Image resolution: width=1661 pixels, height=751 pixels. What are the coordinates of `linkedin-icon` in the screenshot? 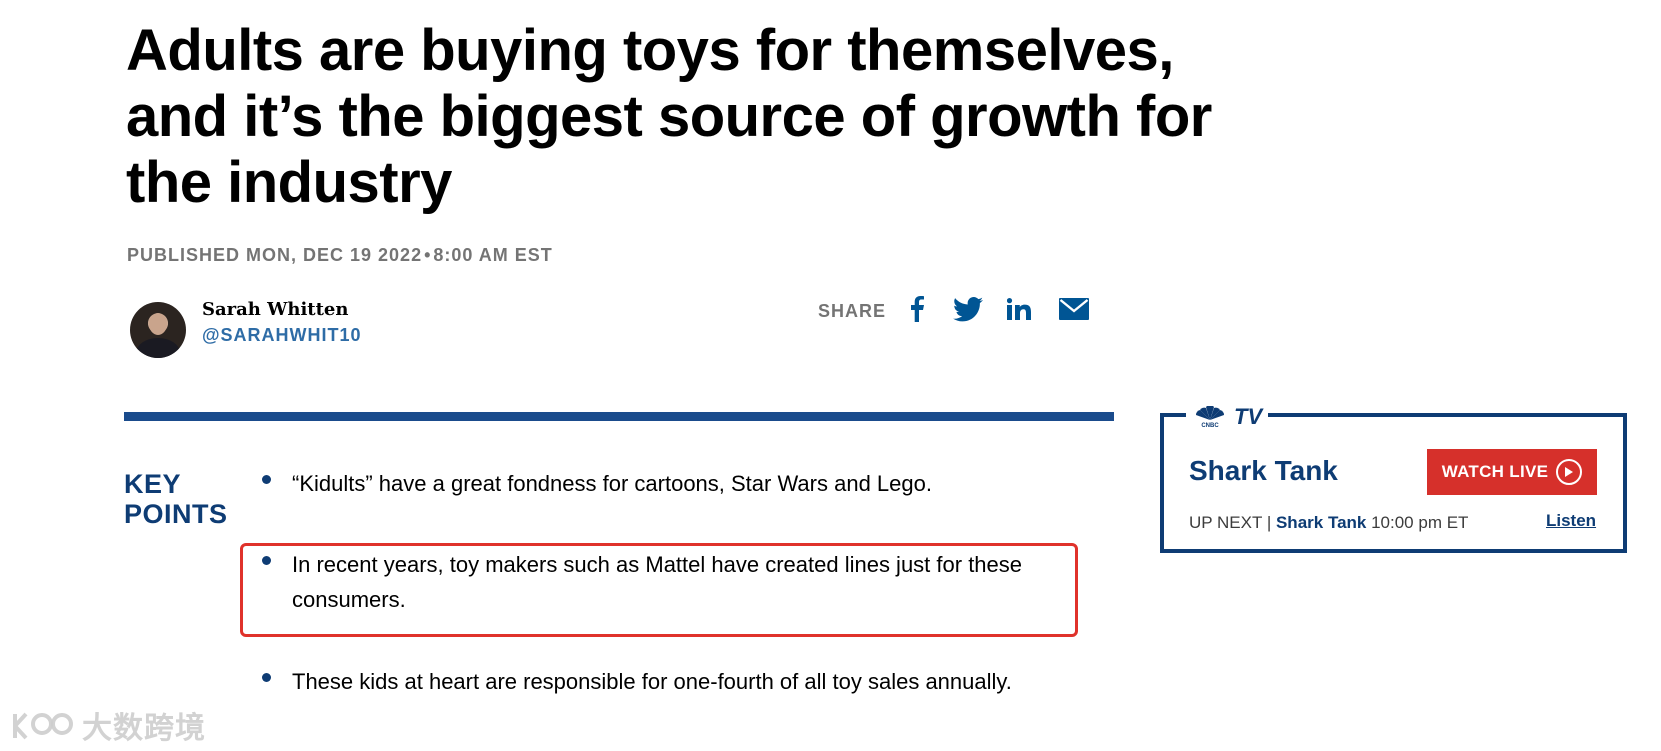 It's located at (1019, 309).